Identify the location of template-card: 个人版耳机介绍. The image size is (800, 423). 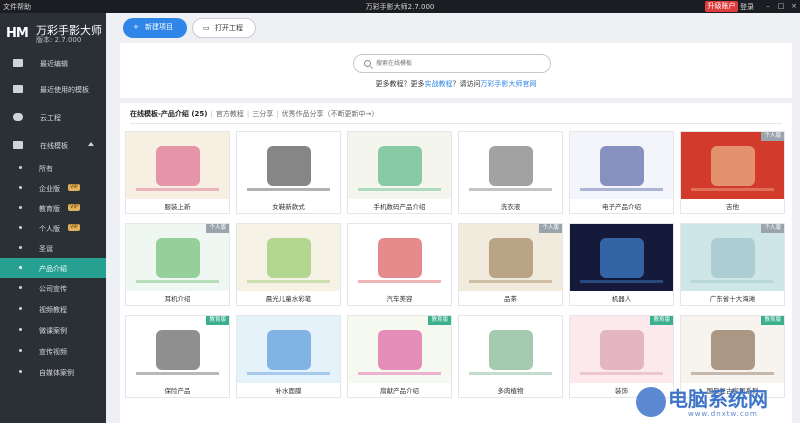
(177, 264).